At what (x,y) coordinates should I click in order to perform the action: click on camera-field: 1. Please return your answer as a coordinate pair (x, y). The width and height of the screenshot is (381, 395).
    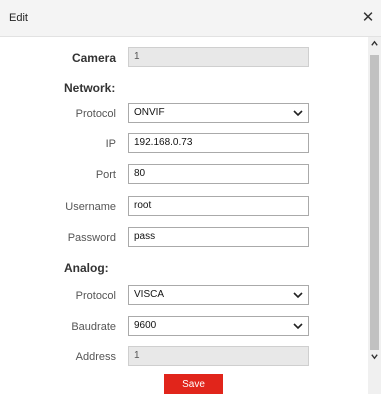
    Looking at the image, I should click on (218, 57).